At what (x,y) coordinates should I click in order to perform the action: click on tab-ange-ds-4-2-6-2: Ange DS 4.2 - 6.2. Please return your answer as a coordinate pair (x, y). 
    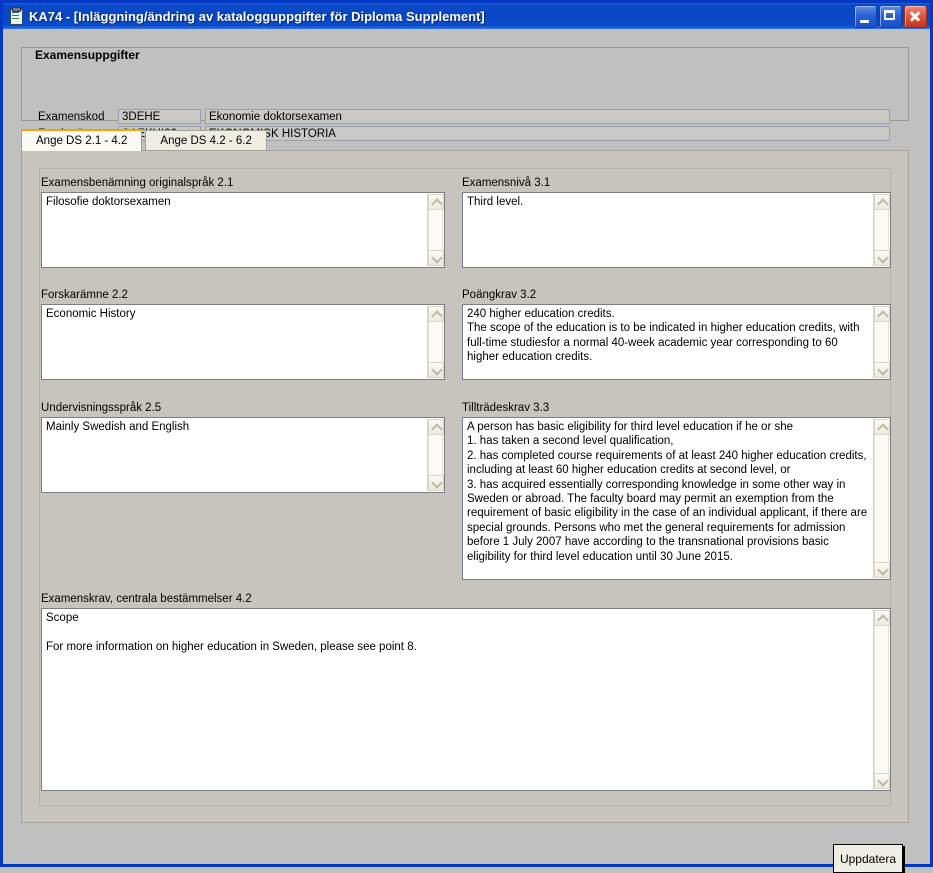
    Looking at the image, I should click on (206, 140).